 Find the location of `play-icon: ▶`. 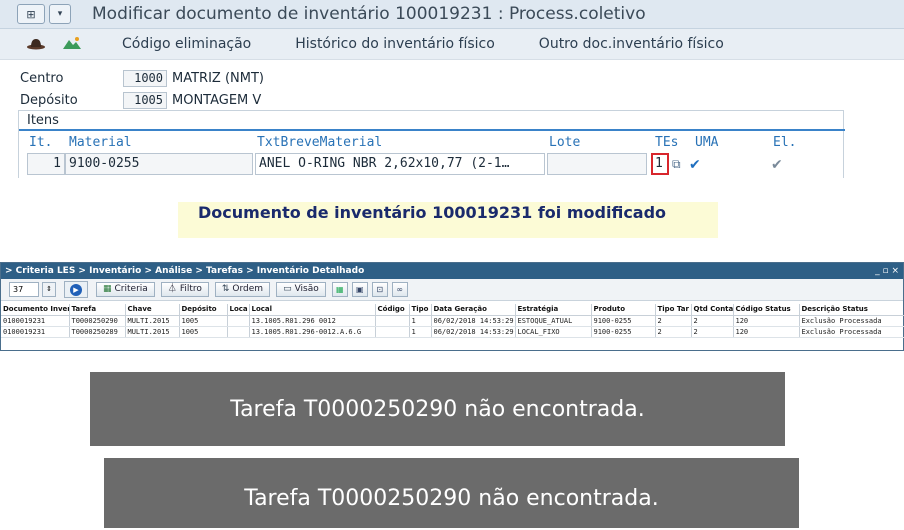

play-icon: ▶ is located at coordinates (76, 289).